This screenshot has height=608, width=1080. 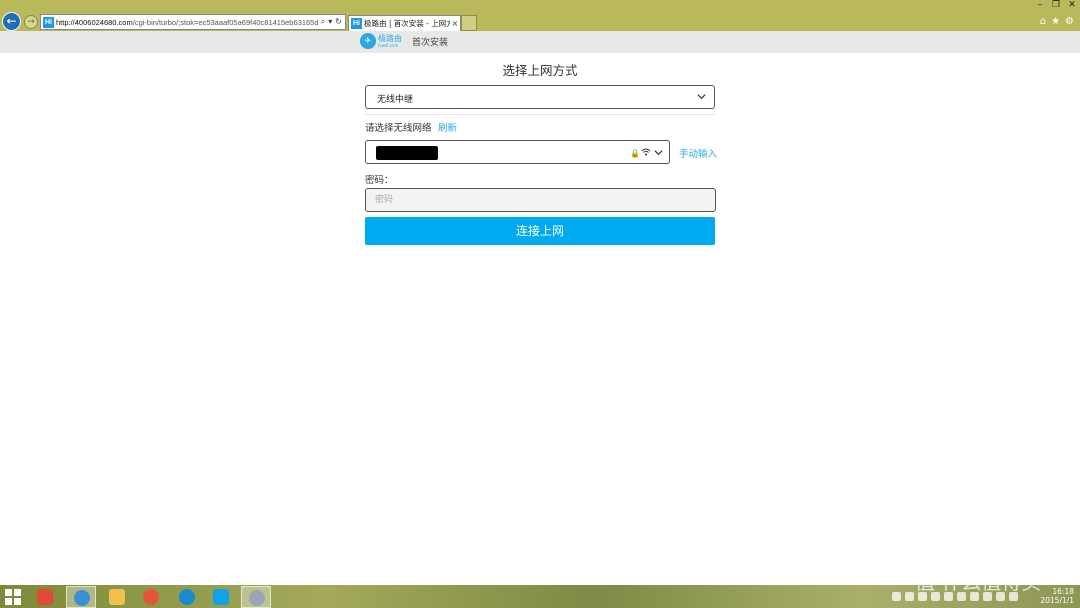 What do you see at coordinates (323, 22) in the screenshot?
I see `search-icon: ⌕` at bounding box center [323, 22].